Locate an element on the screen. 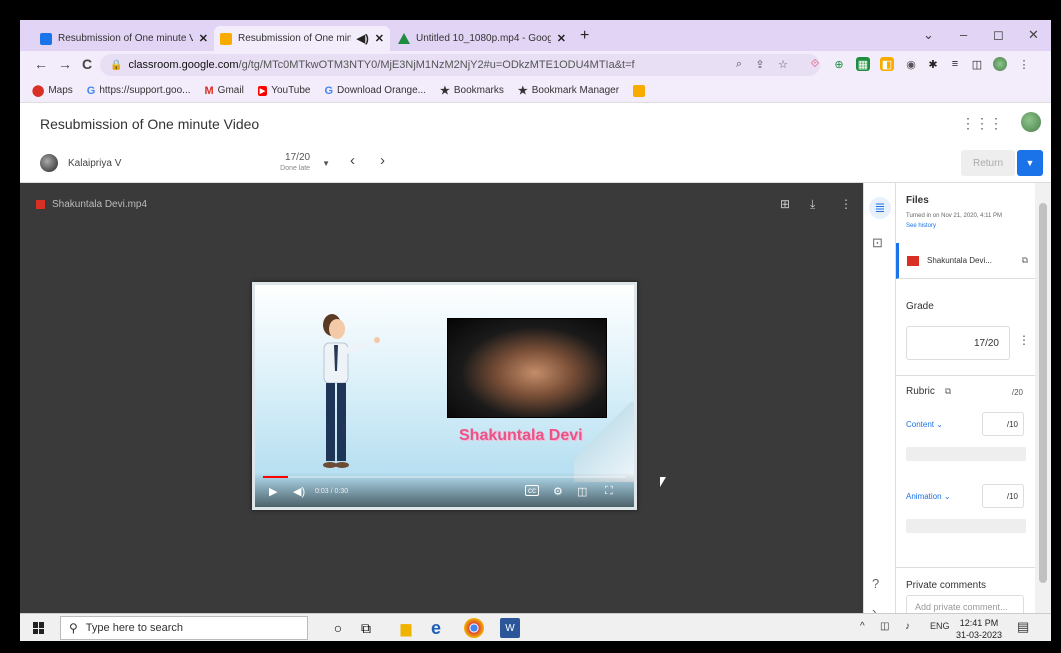 The height and width of the screenshot is (653, 1061). cortana-icon: ○ is located at coordinates (338, 628).